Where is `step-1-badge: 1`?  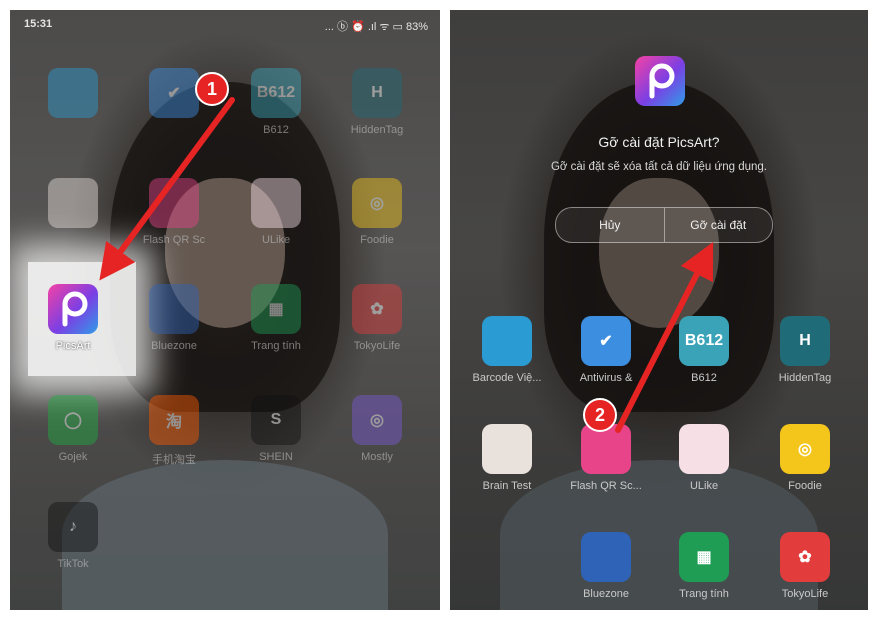 step-1-badge: 1 is located at coordinates (212, 89).